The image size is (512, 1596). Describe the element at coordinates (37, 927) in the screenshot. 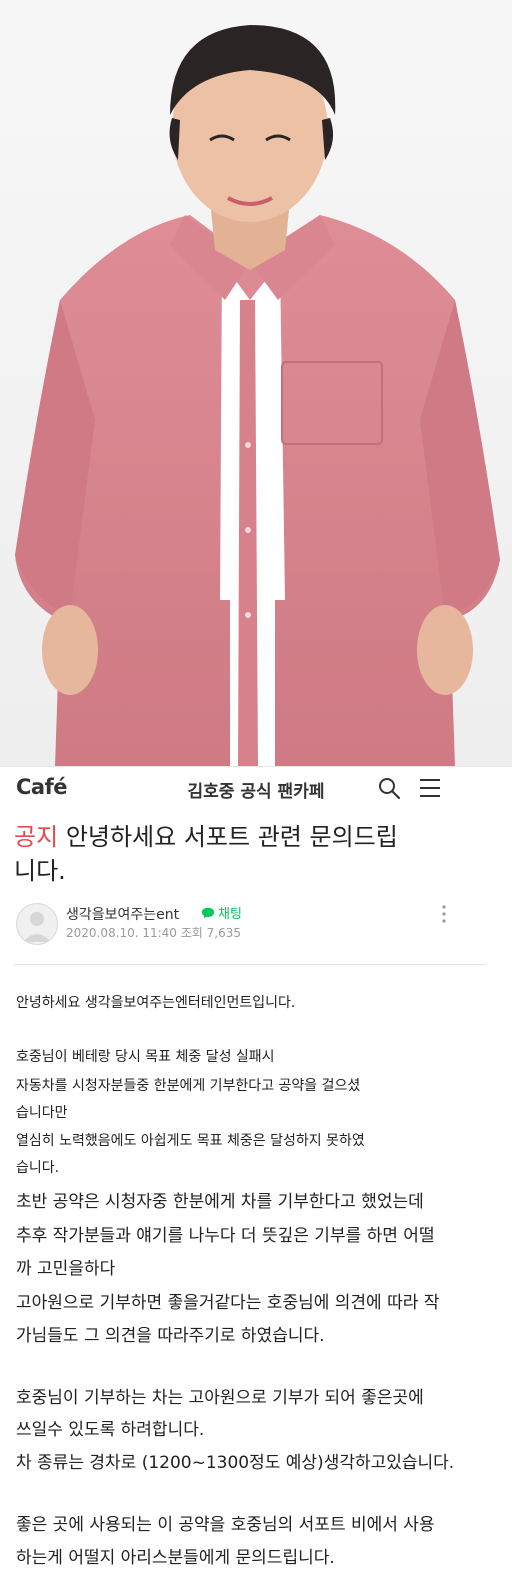

I see `default-avatar-icon` at that location.